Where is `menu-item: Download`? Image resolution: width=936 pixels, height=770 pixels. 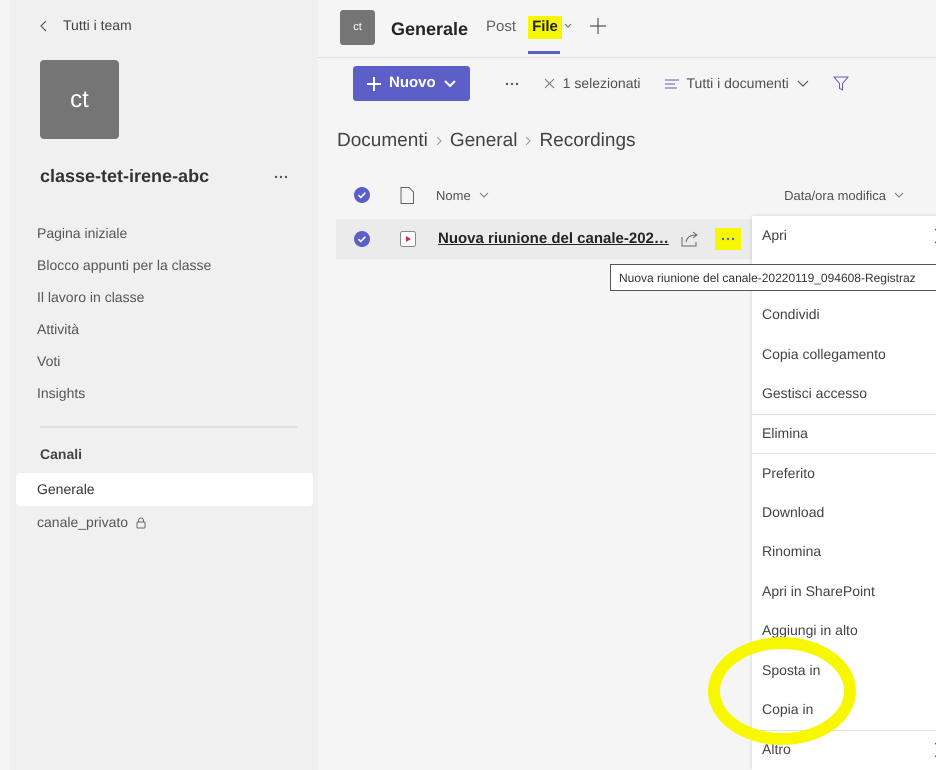 menu-item: Download is located at coordinates (844, 512).